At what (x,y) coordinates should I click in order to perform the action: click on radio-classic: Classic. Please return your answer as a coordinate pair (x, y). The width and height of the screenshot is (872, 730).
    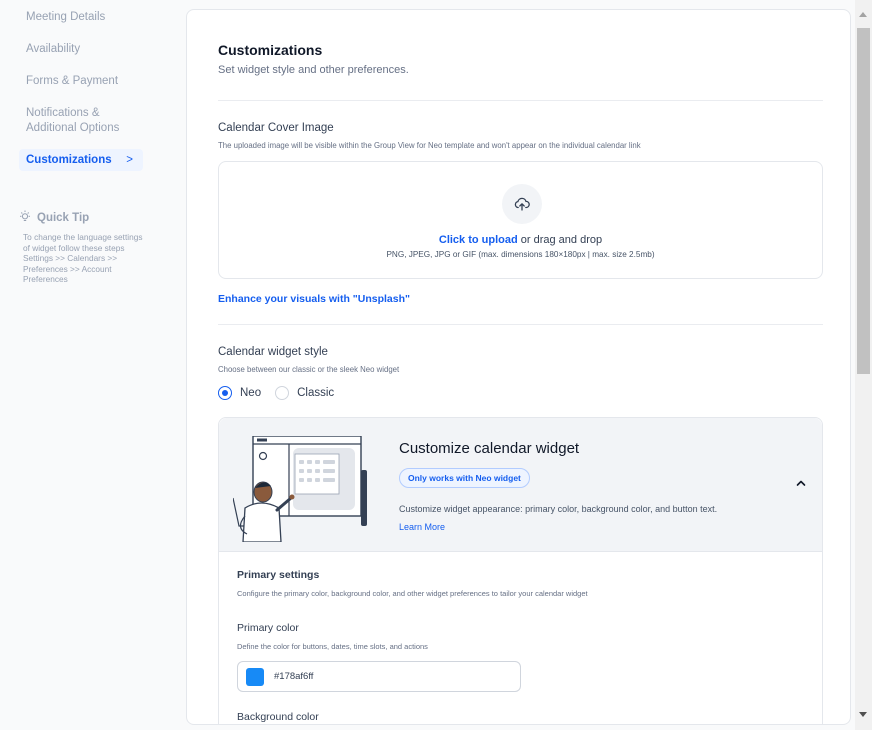
    Looking at the image, I should click on (304, 393).